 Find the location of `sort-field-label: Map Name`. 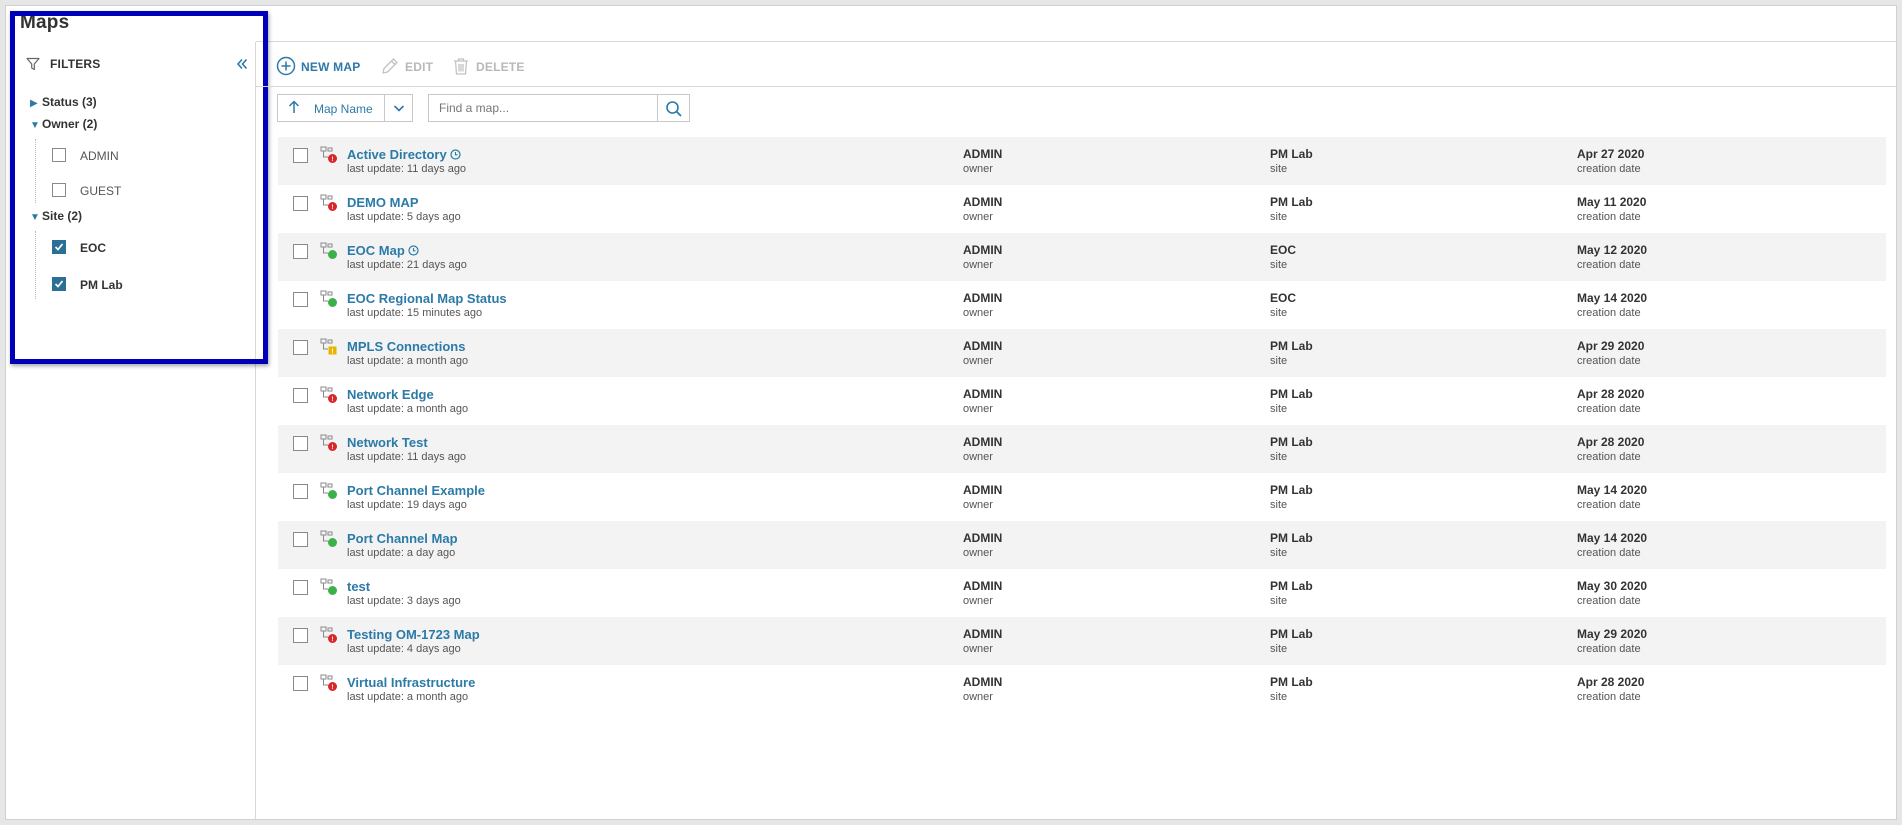

sort-field-label: Map Name is located at coordinates (343, 109).